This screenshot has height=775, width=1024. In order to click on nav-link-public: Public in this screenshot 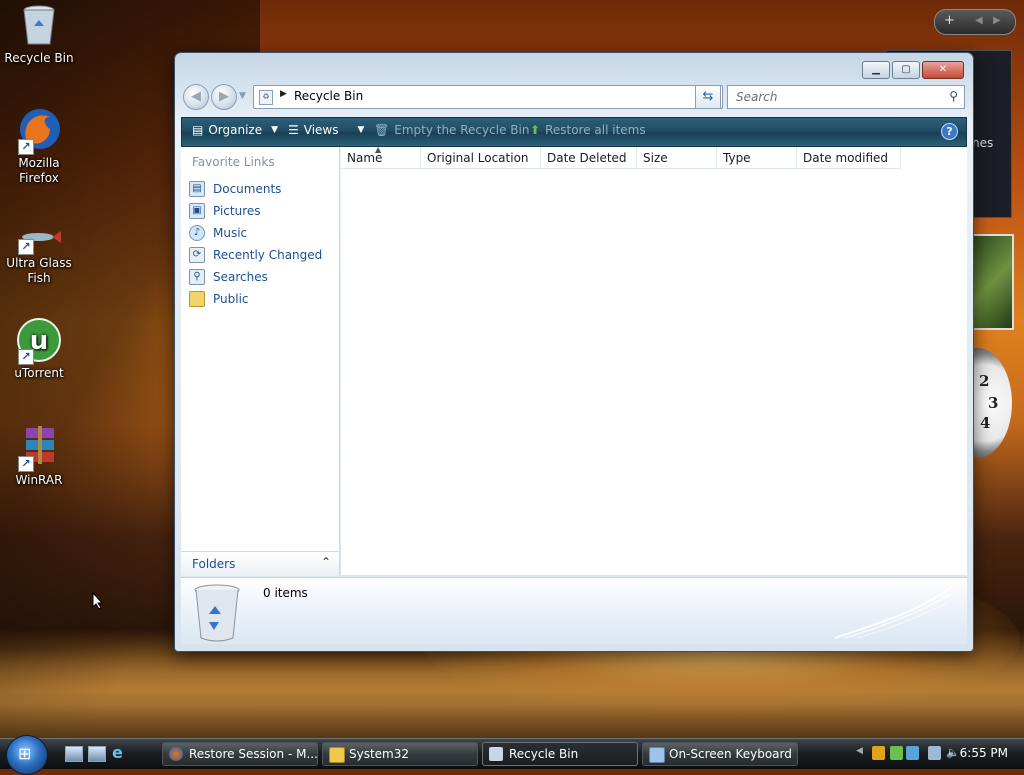, I will do `click(219, 299)`.